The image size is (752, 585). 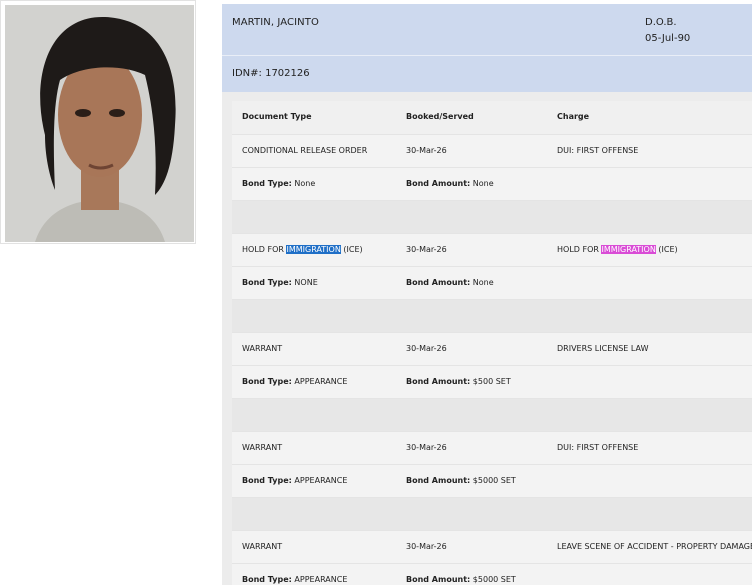 What do you see at coordinates (353, 249) in the screenshot?
I see `doc-type-suffix: (ICE)` at bounding box center [353, 249].